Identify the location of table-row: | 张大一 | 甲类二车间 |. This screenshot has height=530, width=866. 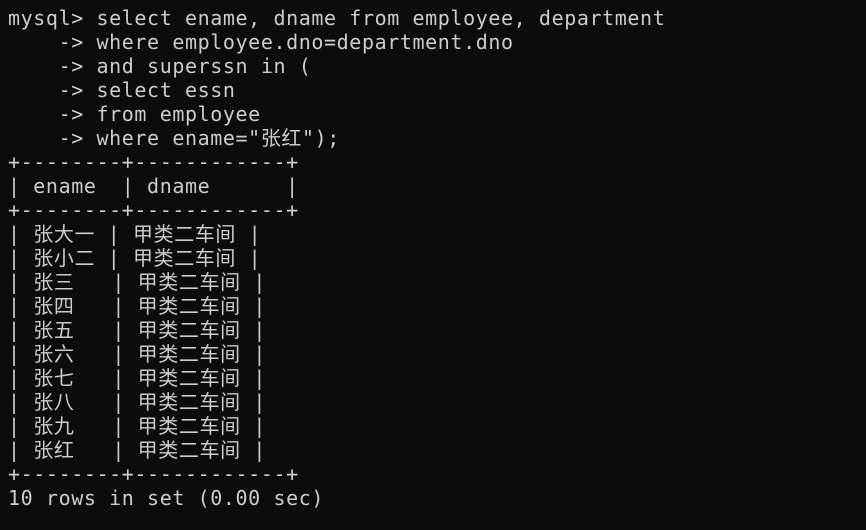
(135, 234).